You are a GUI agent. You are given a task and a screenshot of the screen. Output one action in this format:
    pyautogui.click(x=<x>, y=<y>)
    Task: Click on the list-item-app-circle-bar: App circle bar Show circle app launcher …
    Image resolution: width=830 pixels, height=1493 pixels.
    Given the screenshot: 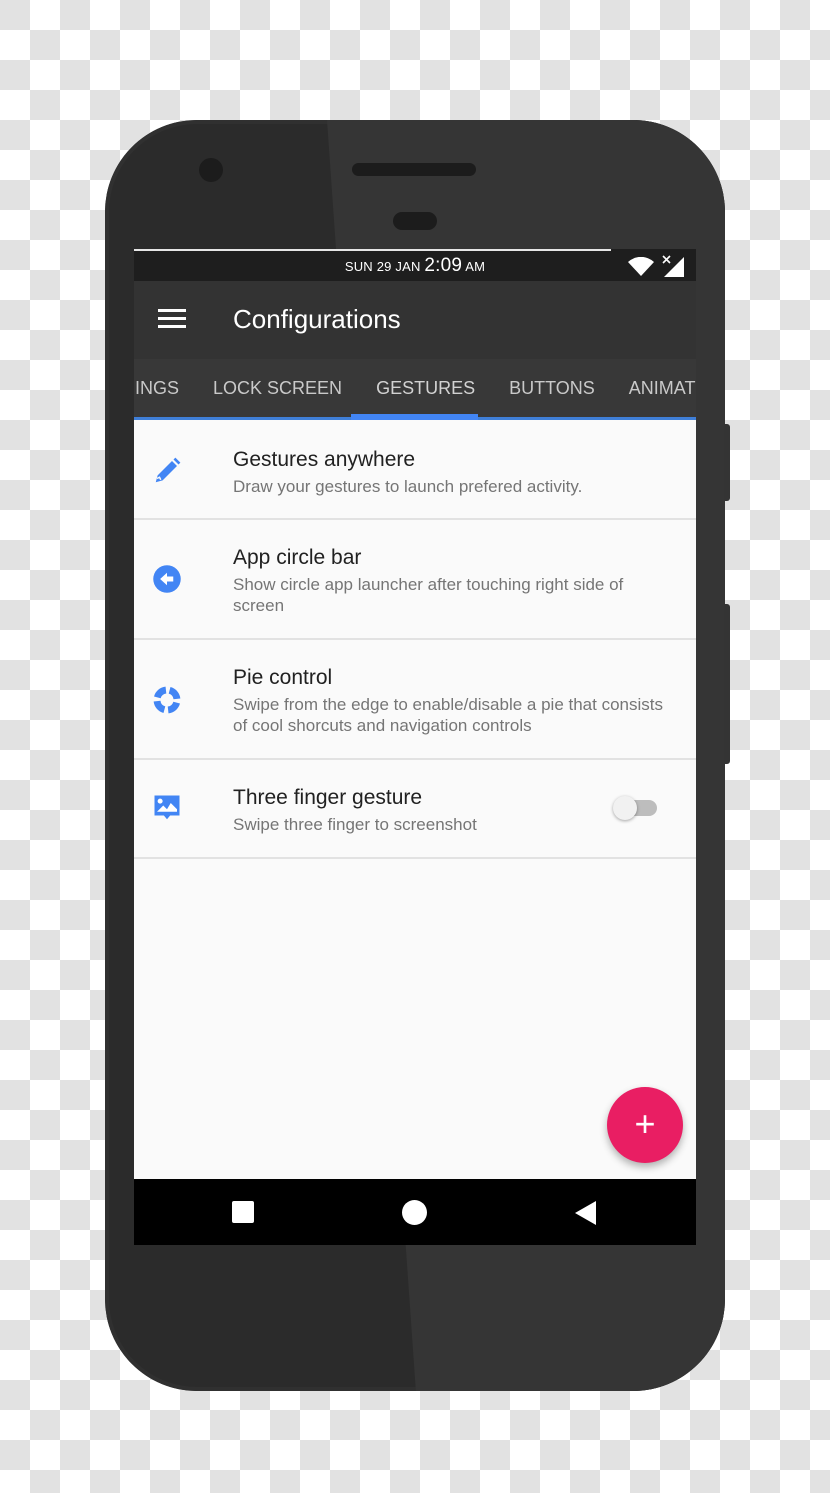 What is the action you would take?
    pyautogui.click(x=415, y=580)
    